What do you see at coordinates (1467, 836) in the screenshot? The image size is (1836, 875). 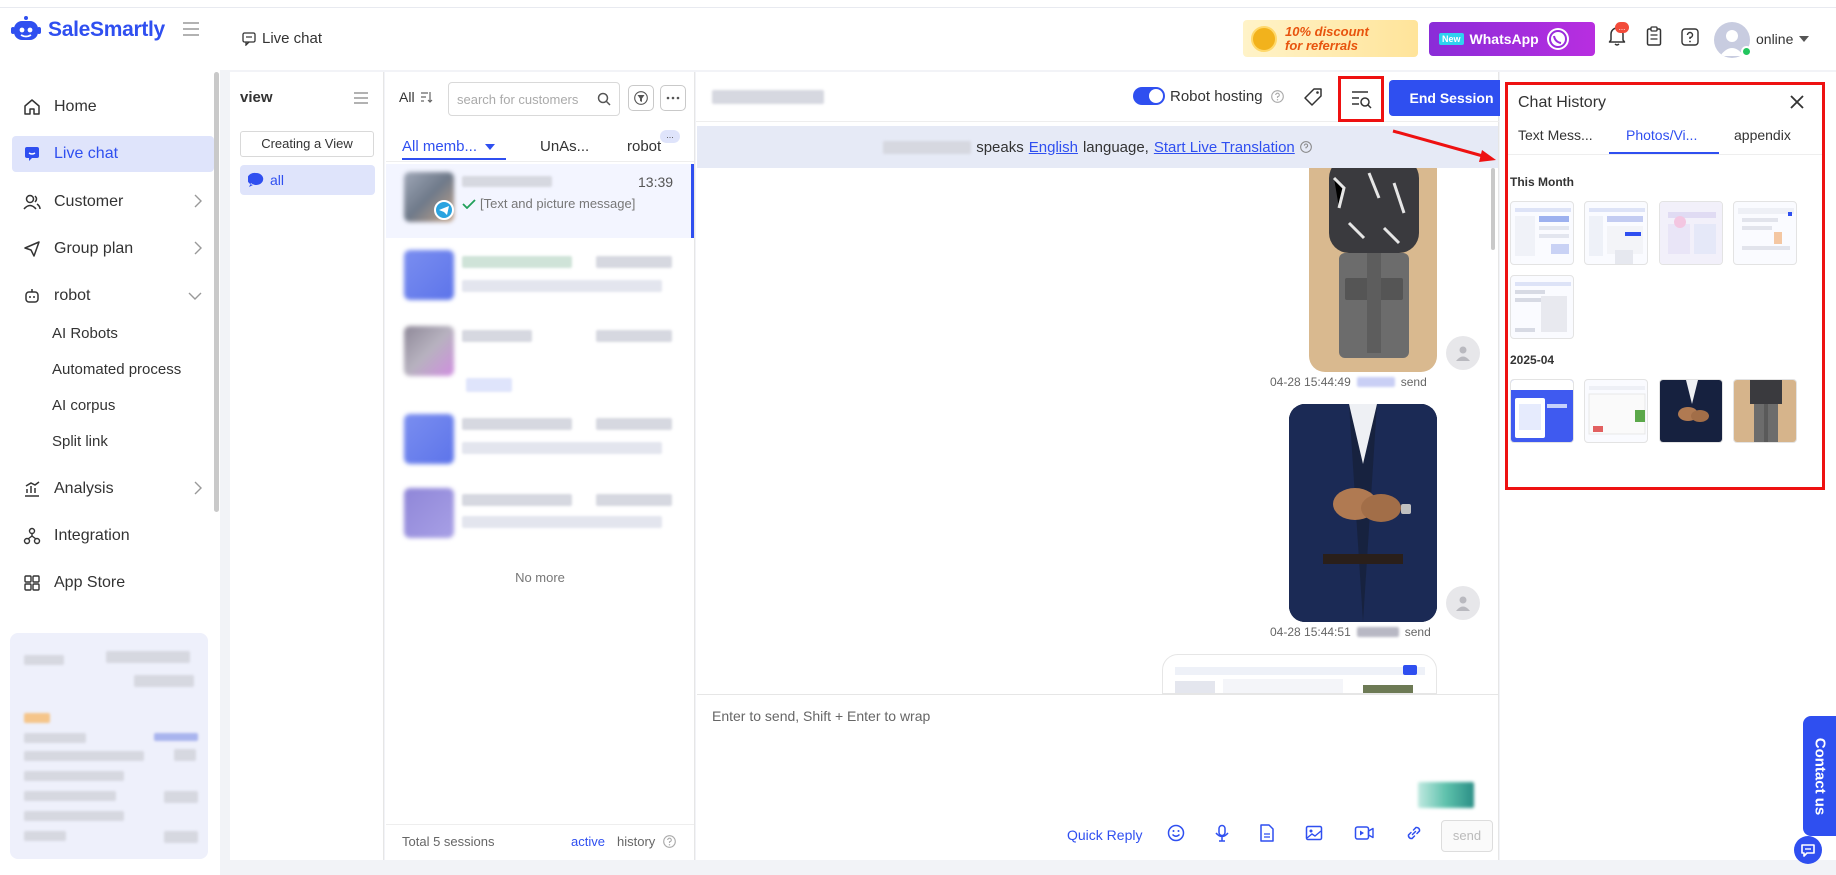 I see `send-button: send` at bounding box center [1467, 836].